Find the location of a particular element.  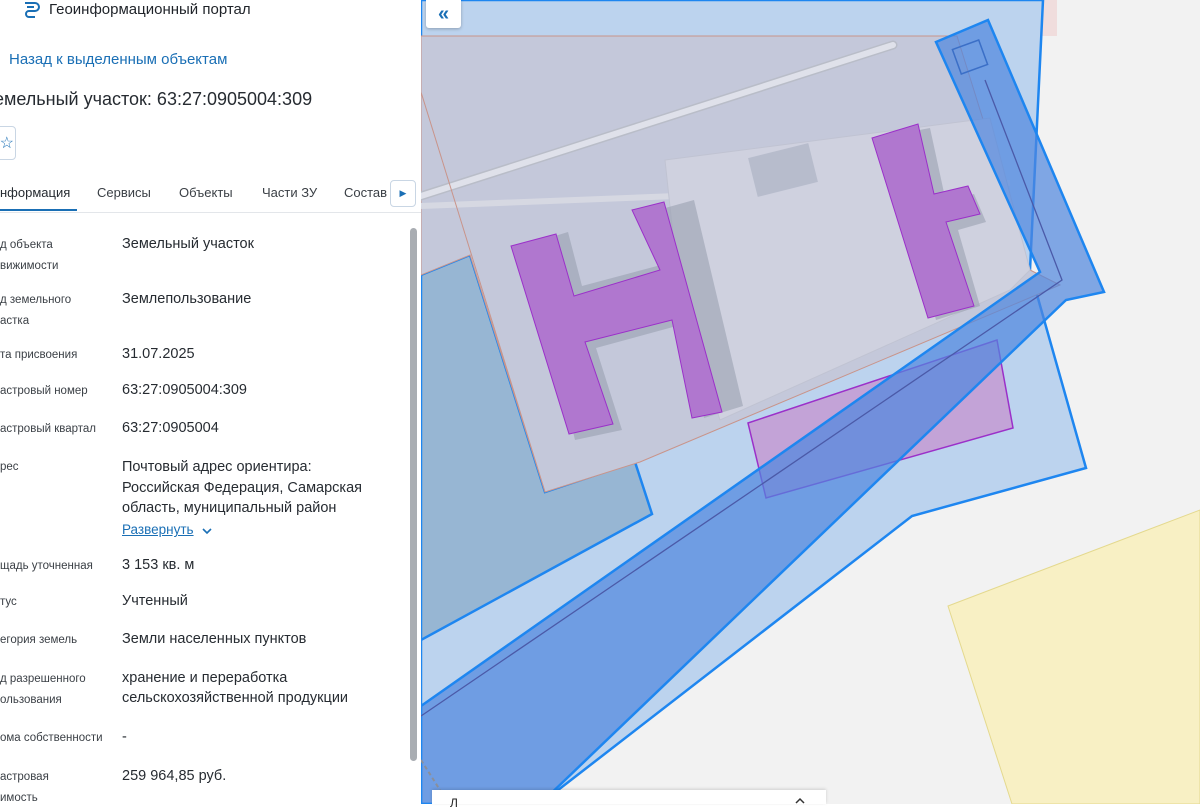

map-bottom-card-label: Л is located at coordinates (454, 803).